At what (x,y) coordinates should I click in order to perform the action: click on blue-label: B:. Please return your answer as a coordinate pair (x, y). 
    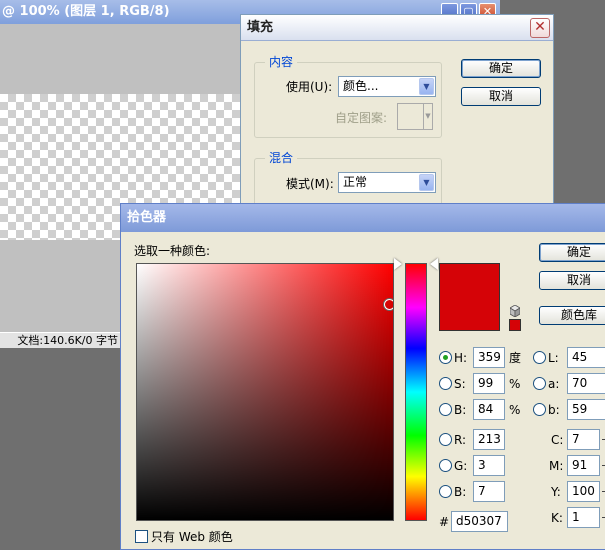
    Looking at the image, I should click on (460, 492).